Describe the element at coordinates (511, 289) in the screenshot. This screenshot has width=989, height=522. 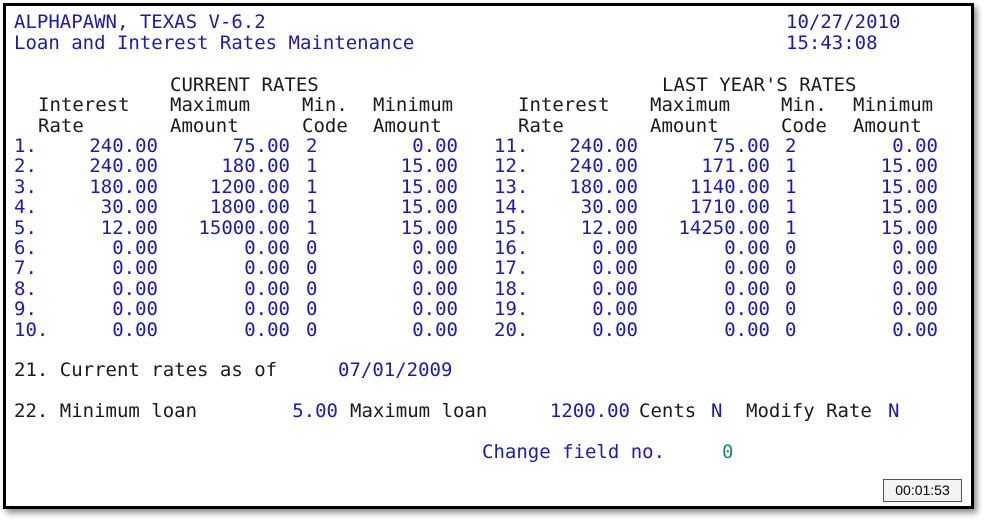
I see `row-number: 18.` at that location.